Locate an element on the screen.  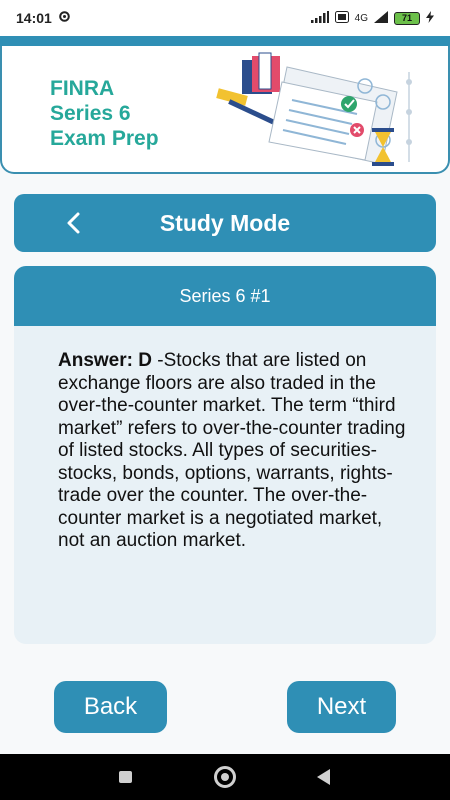
card-title: Series 6 #1 is located at coordinates (225, 296).